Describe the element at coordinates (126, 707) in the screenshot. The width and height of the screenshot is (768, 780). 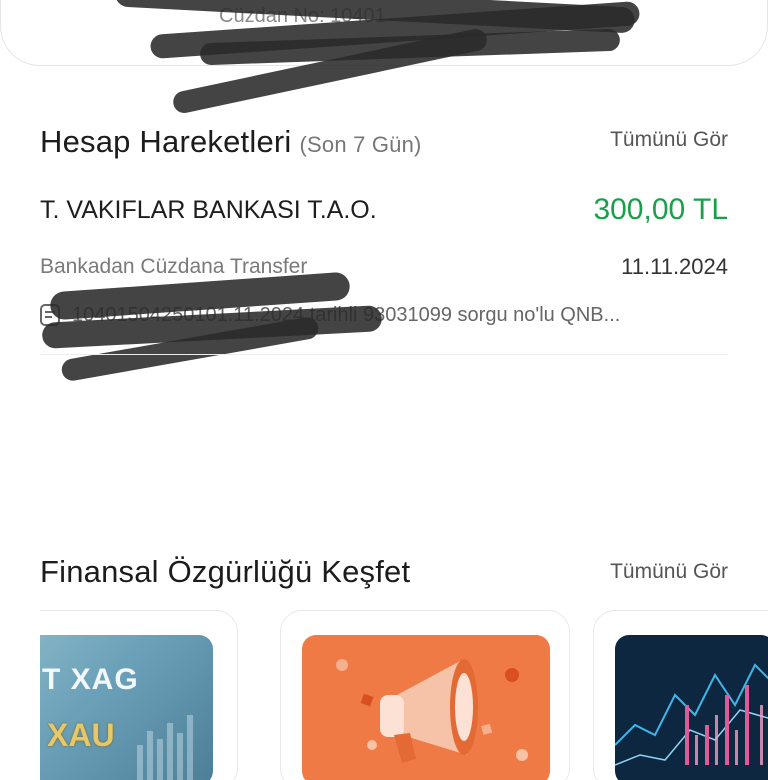
I see `metals-image: PT XAG XAU` at that location.